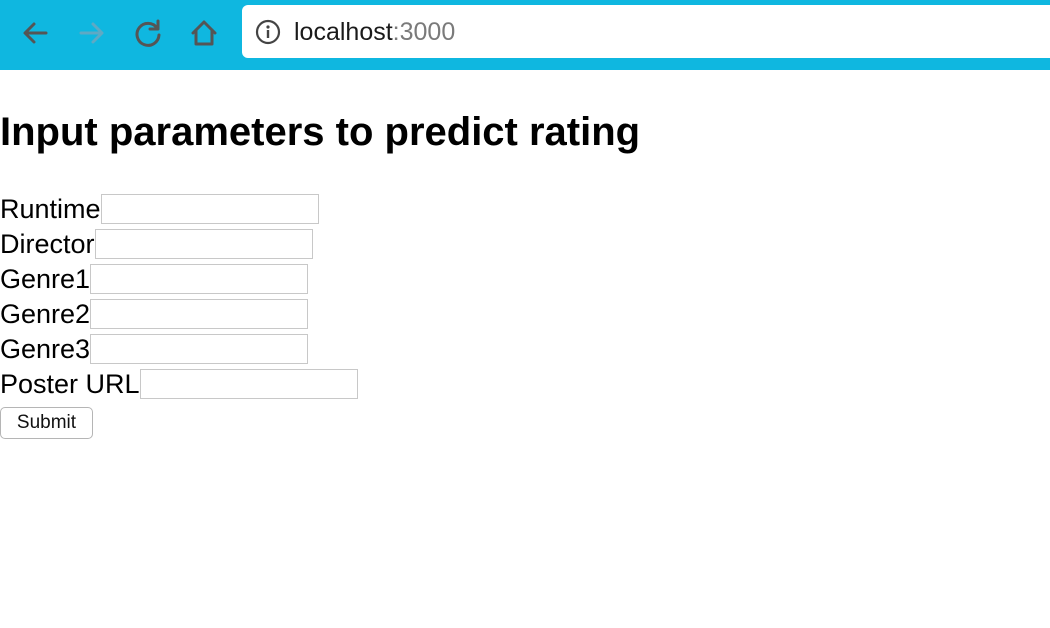  I want to click on reload-icon, so click(148, 33).